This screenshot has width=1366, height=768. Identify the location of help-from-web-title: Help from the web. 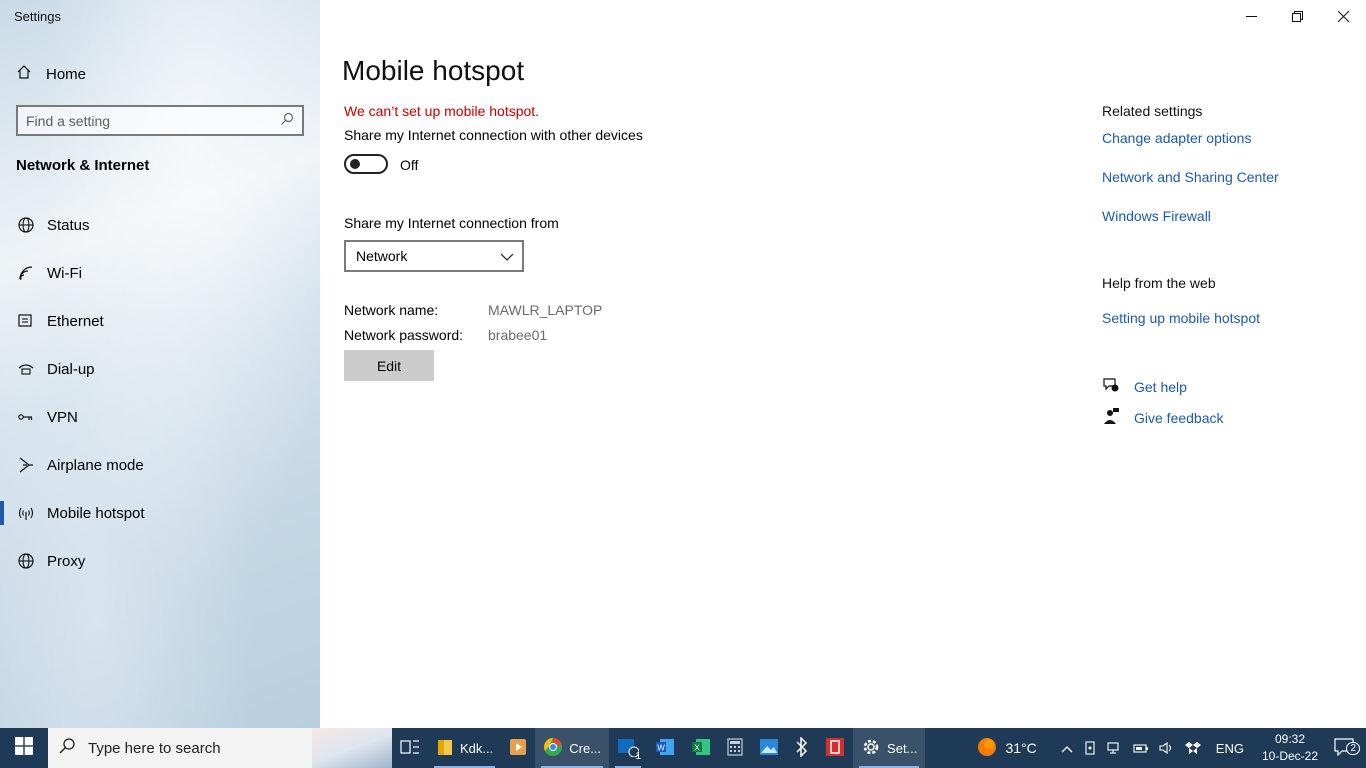
(1159, 283).